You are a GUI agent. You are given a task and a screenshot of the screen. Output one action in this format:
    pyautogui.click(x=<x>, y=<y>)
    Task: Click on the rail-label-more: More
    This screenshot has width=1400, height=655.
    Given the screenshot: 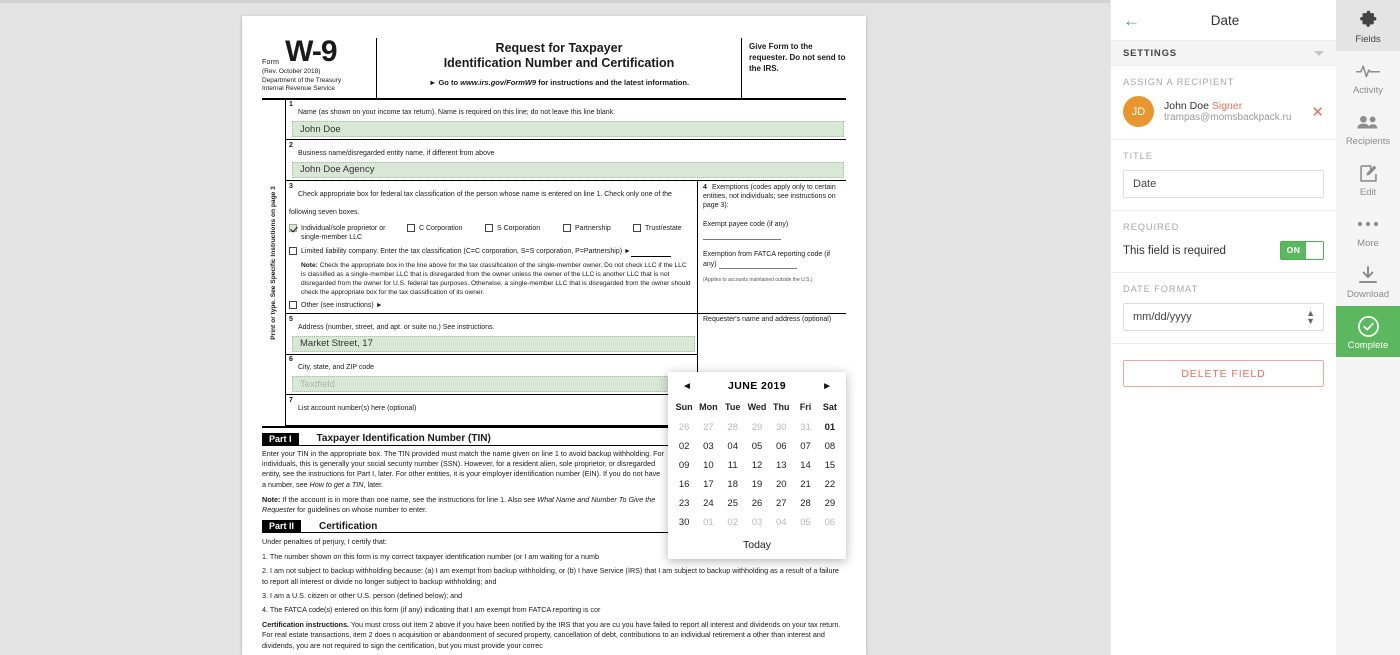 What is the action you would take?
    pyautogui.click(x=1368, y=243)
    